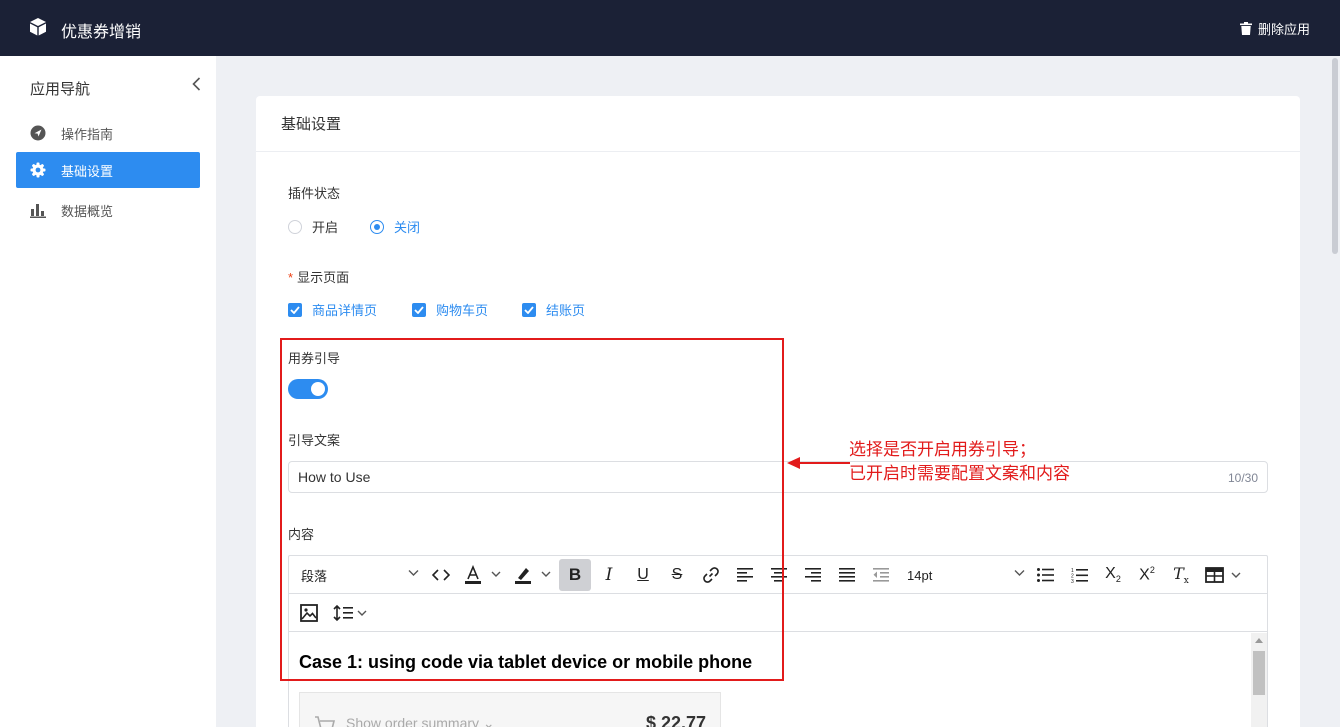  I want to click on radio-label: 开启, so click(325, 227).